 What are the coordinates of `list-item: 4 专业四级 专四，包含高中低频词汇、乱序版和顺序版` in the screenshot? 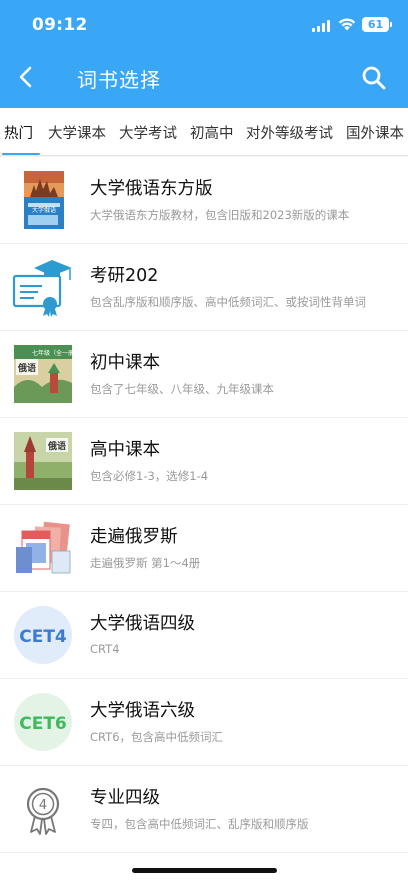 It's located at (204, 809).